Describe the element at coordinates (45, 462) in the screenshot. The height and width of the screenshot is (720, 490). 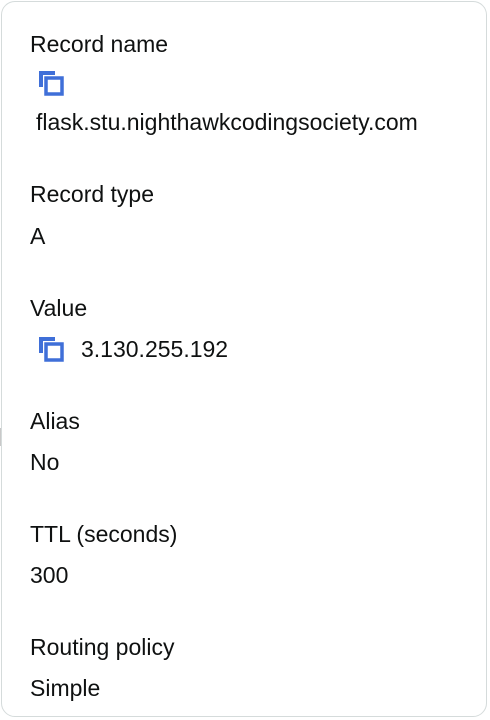
I see `alias-value: No` at that location.